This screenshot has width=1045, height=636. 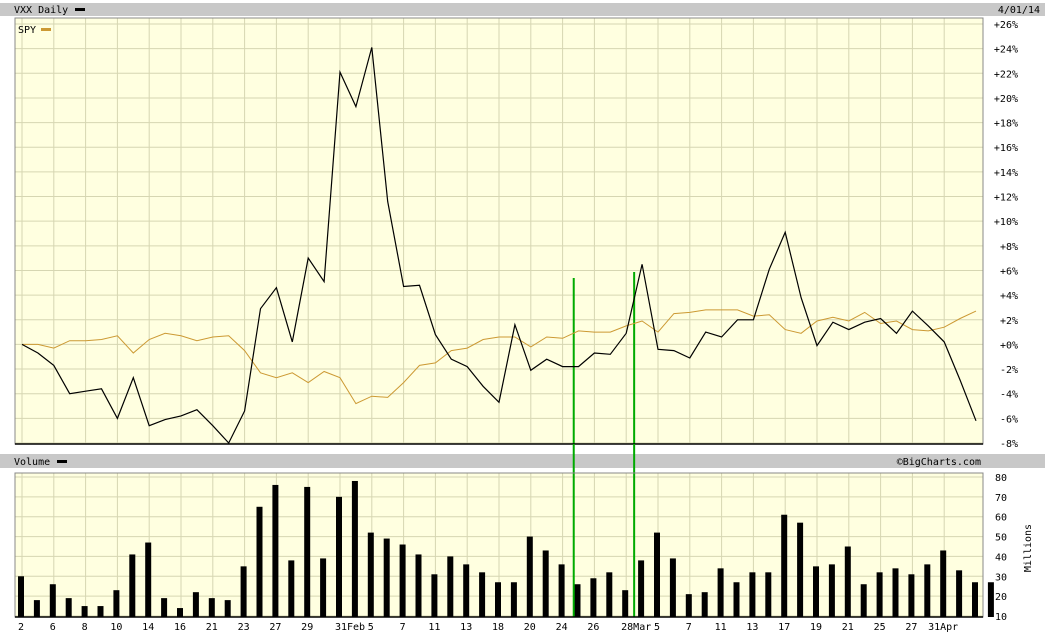 What do you see at coordinates (1019, 10) in the screenshot?
I see `chart-date: 4/01/14` at bounding box center [1019, 10].